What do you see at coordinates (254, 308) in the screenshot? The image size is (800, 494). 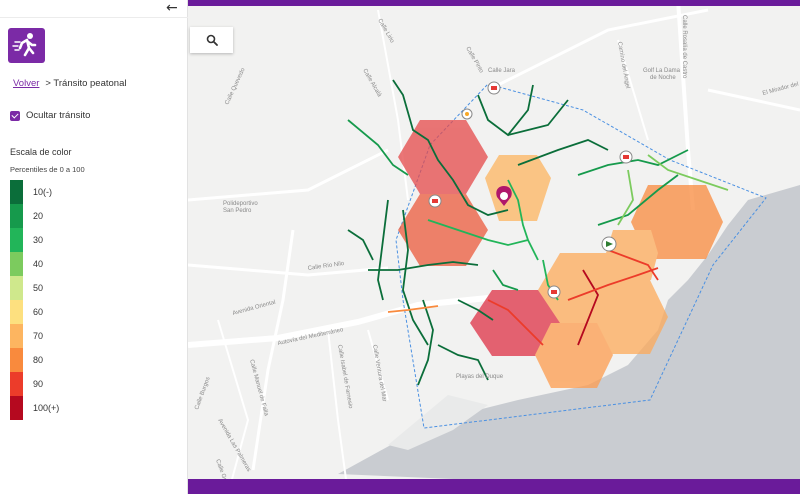 I see `svg-text: Avenida Oriental` at bounding box center [254, 308].